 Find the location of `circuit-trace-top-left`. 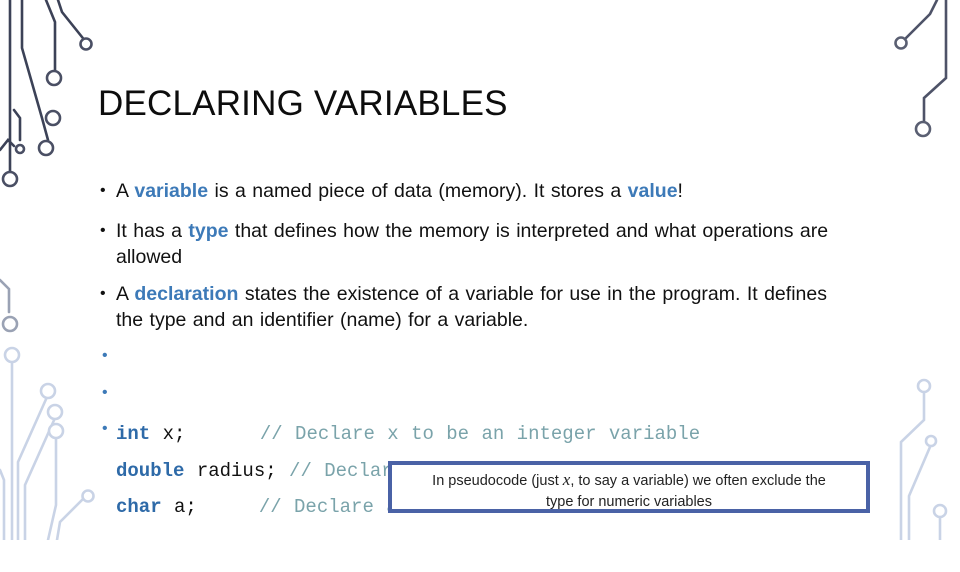

circuit-trace-top-left is located at coordinates (44, 90).